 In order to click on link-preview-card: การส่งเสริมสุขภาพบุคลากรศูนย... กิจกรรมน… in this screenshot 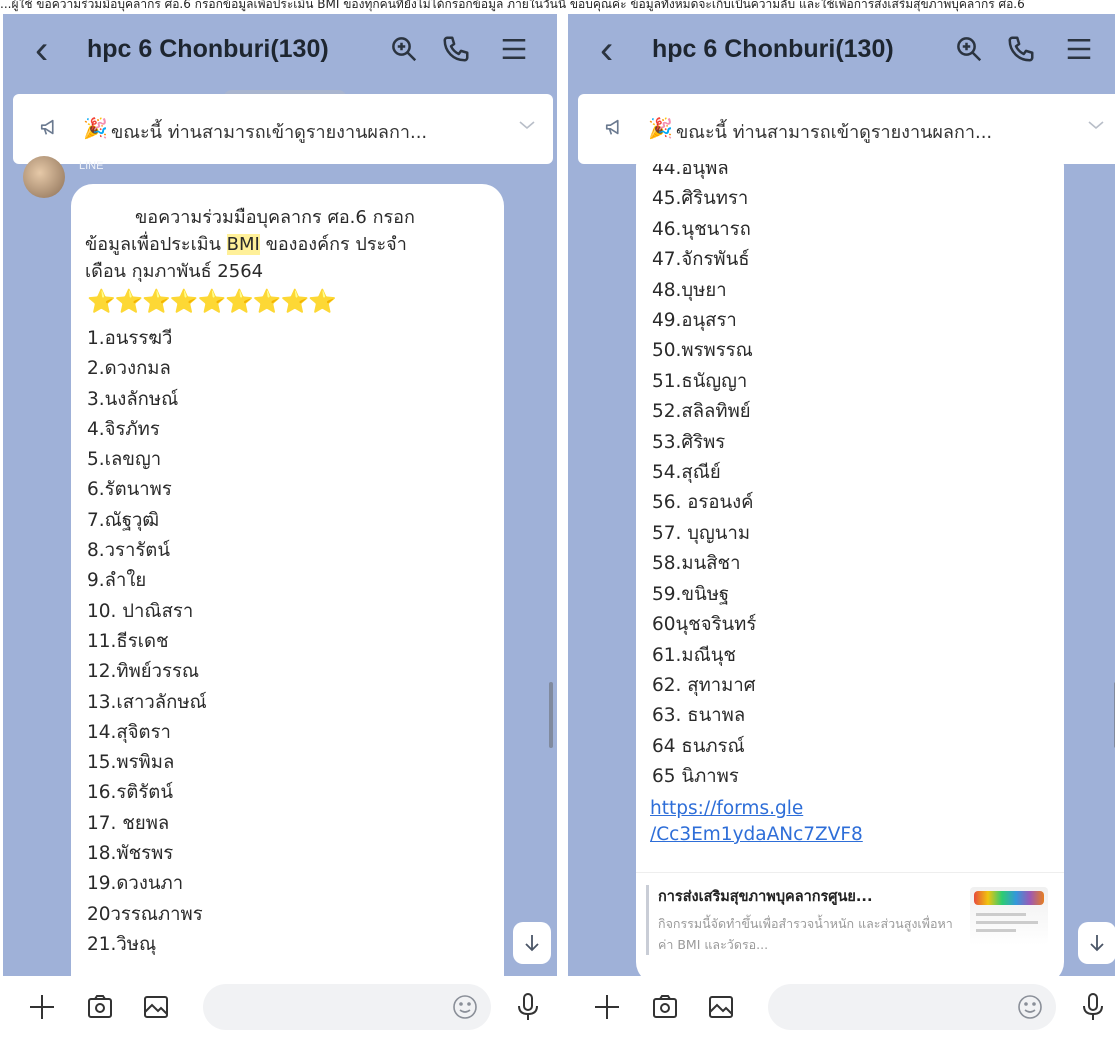, I will do `click(850, 928)`.